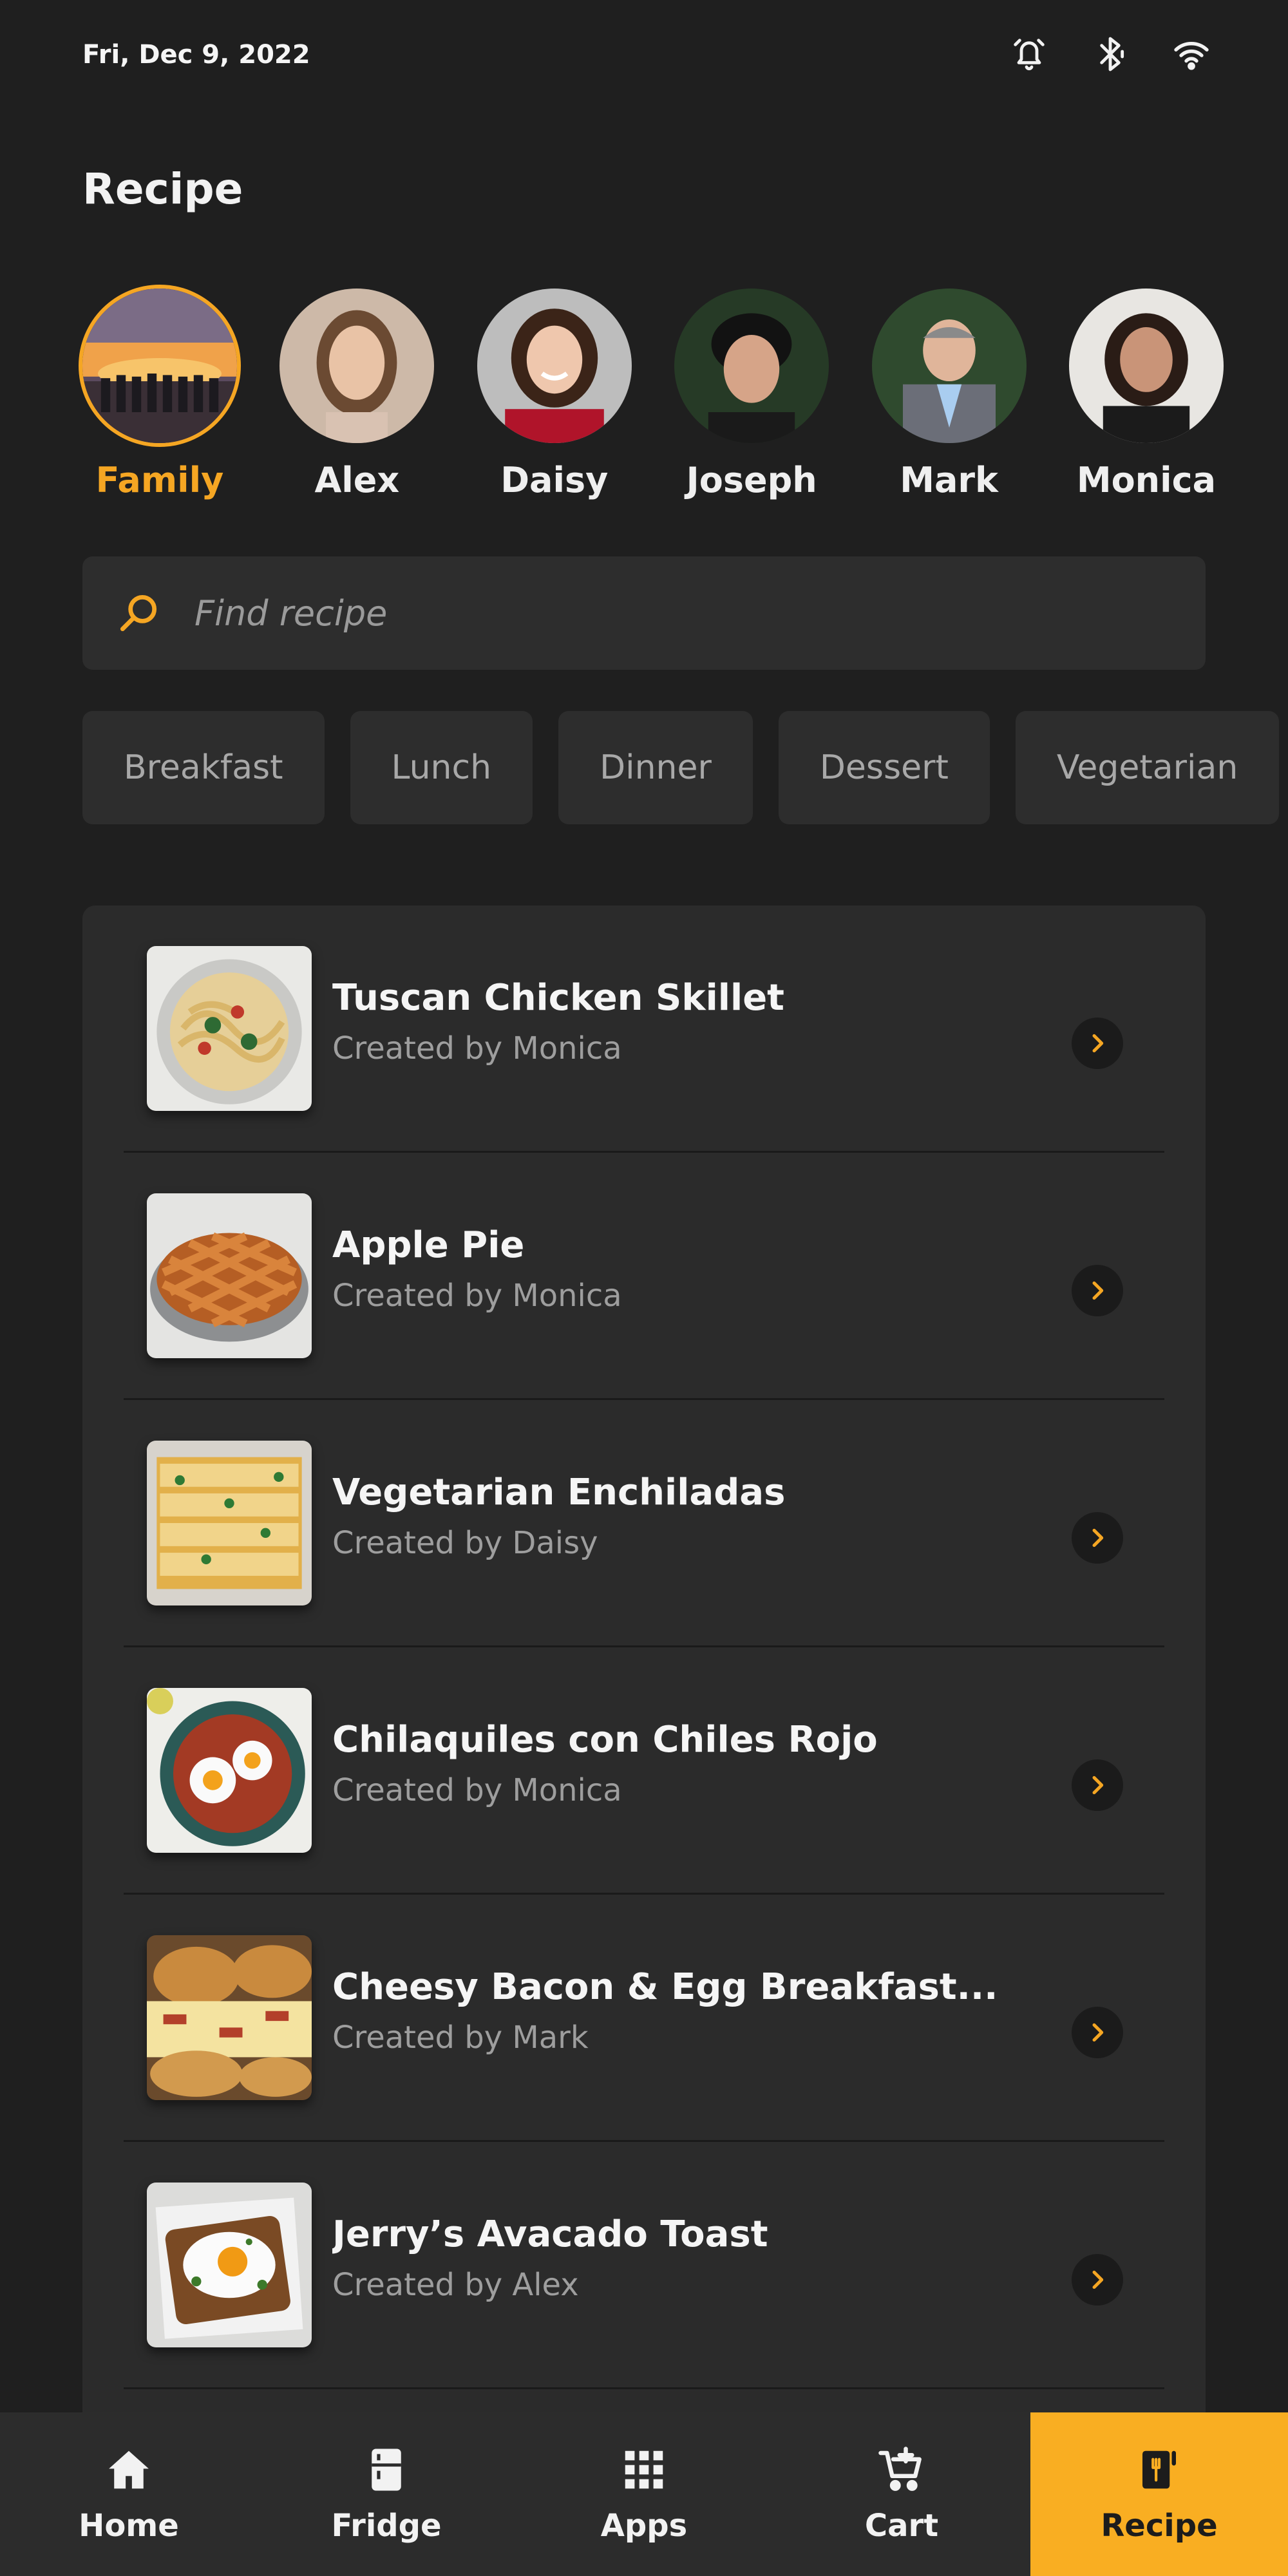 Image resolution: width=1288 pixels, height=2576 pixels. Describe the element at coordinates (644, 2526) in the screenshot. I see `nav-label: Apps` at that location.